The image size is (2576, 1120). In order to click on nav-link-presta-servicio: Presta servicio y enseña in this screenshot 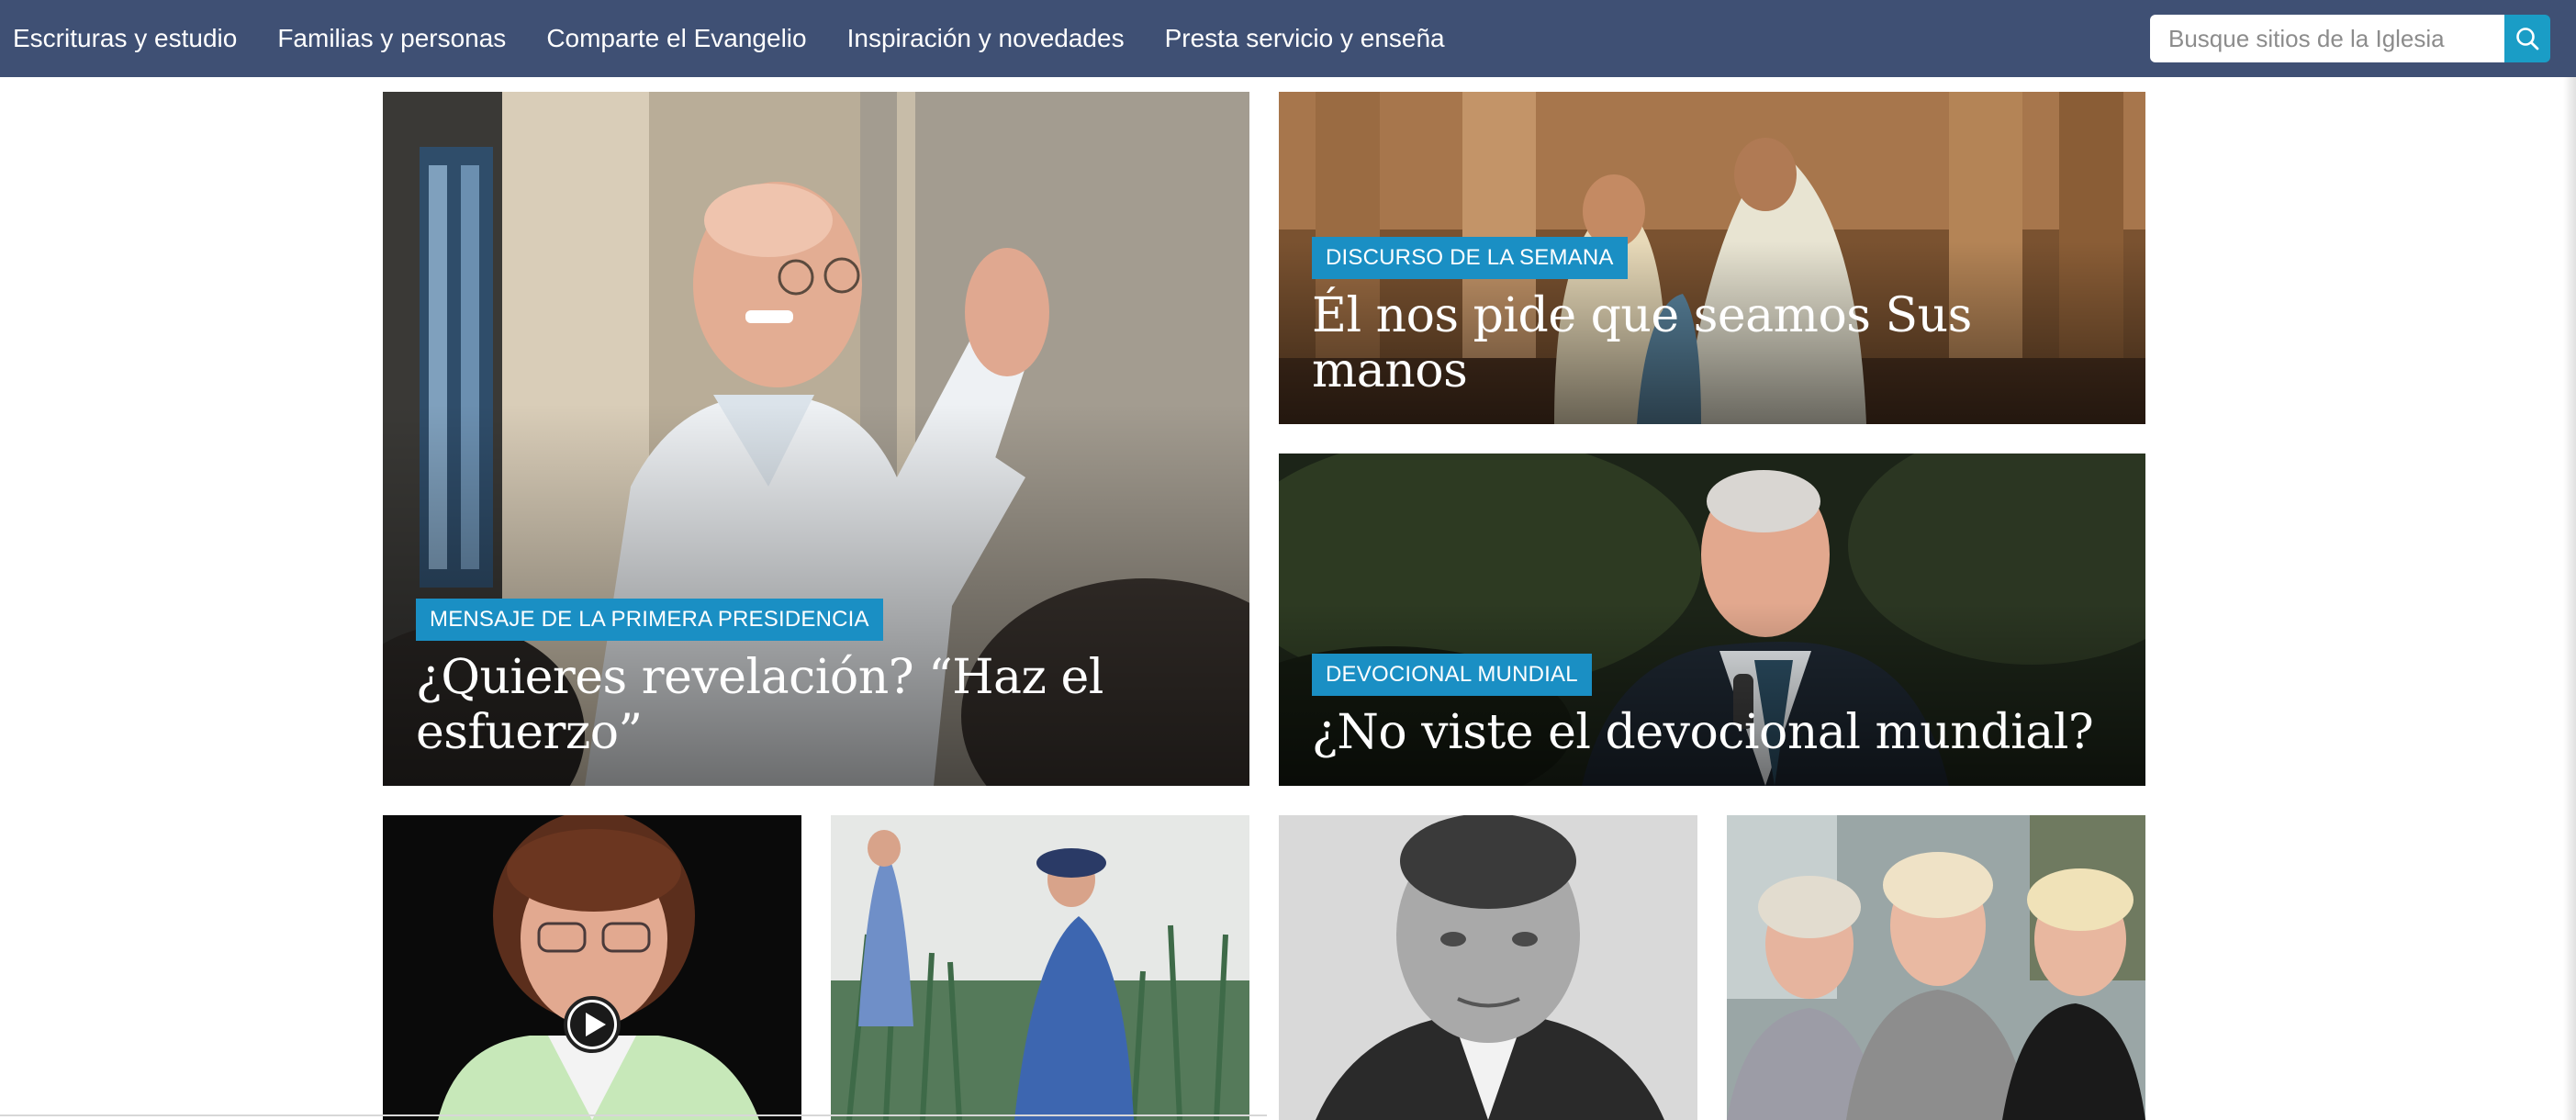, I will do `click(1305, 38)`.